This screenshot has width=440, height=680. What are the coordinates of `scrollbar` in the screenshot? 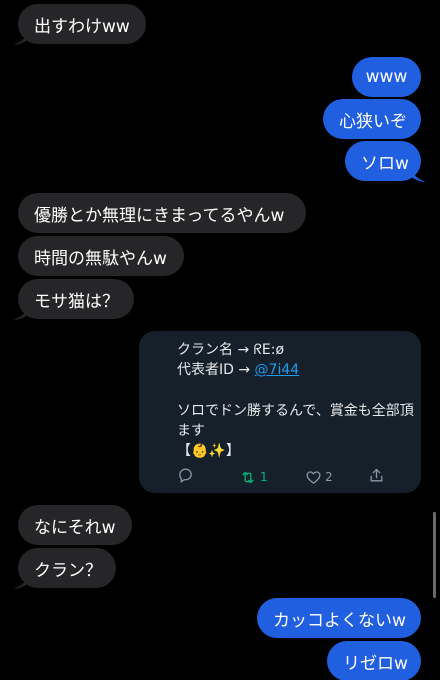 It's located at (434, 555).